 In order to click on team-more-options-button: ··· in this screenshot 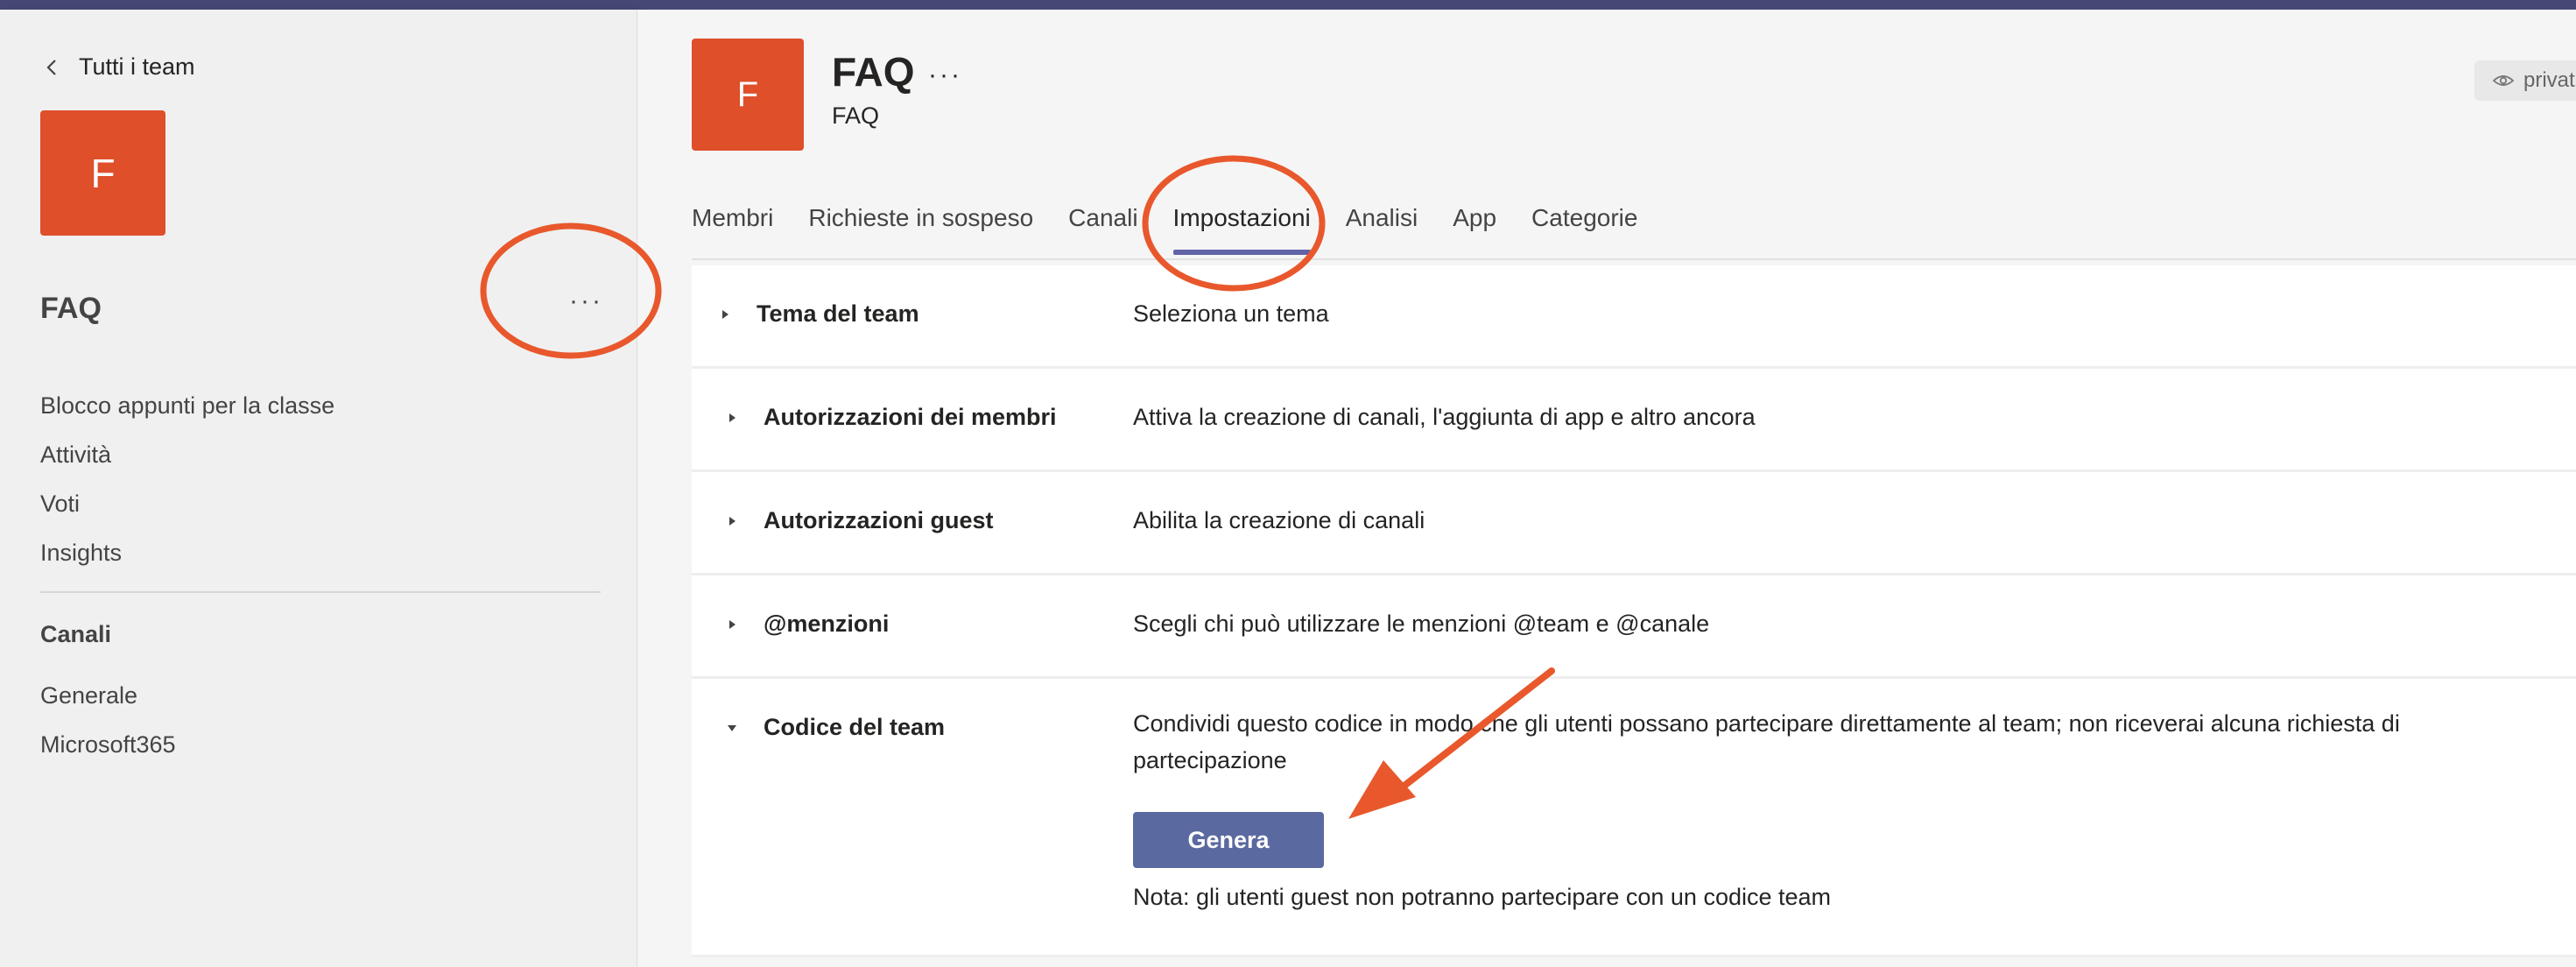, I will do `click(586, 301)`.